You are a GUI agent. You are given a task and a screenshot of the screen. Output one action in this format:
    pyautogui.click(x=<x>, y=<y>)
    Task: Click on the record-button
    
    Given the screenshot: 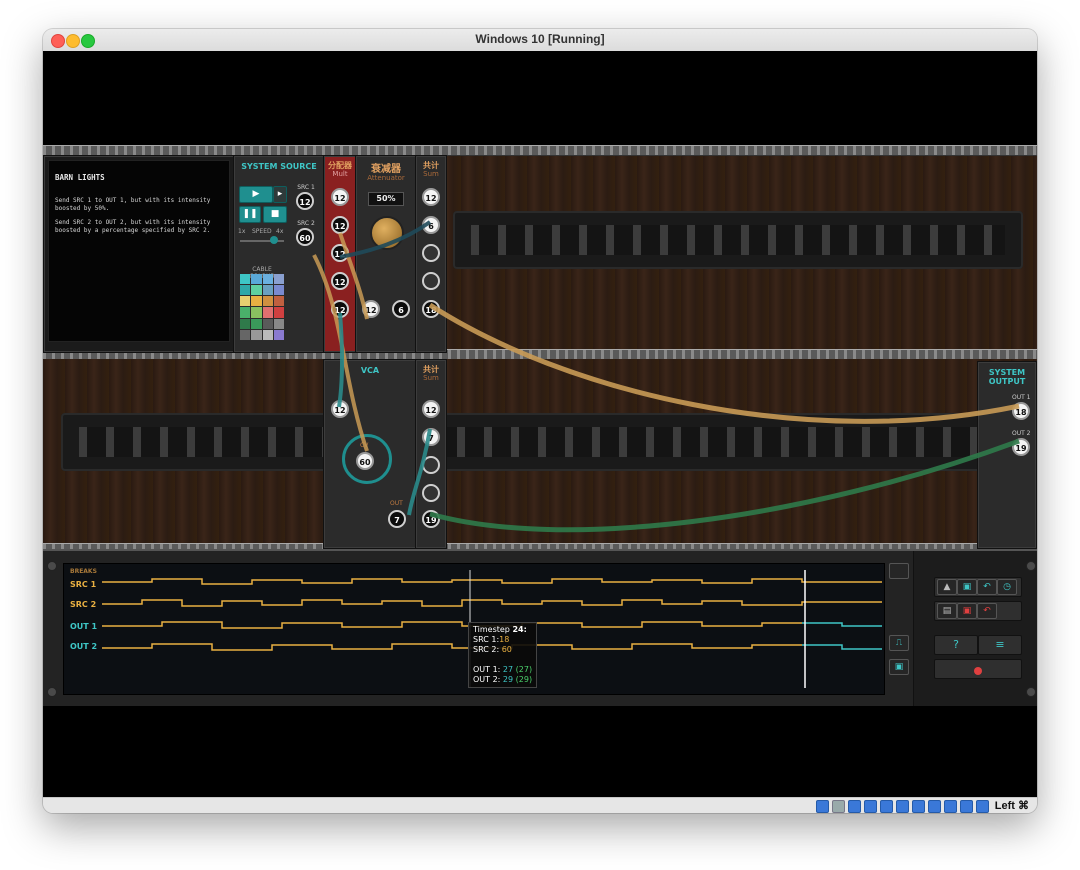 What is the action you would take?
    pyautogui.click(x=978, y=669)
    